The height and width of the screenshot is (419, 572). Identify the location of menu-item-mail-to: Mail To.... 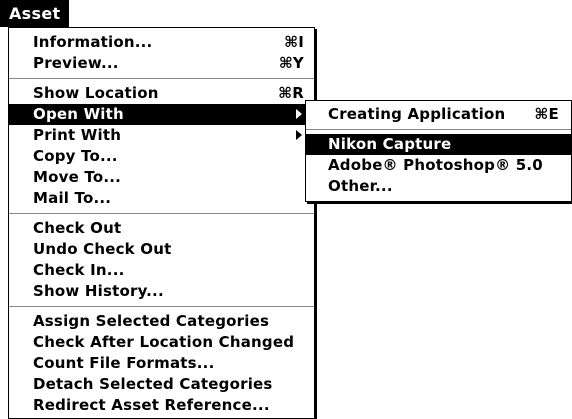
(161, 198).